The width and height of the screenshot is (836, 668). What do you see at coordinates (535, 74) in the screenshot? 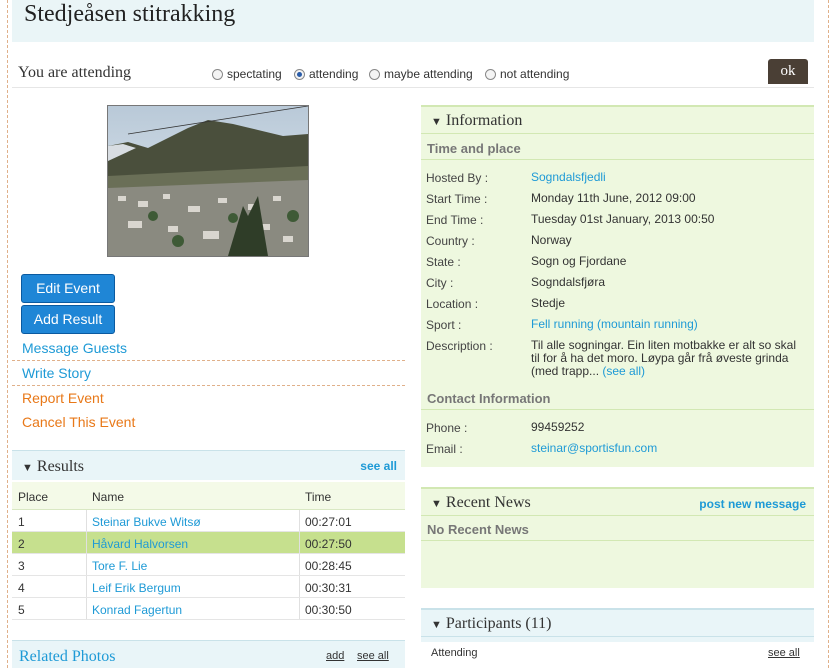
I see `radio-label: not attending` at bounding box center [535, 74].